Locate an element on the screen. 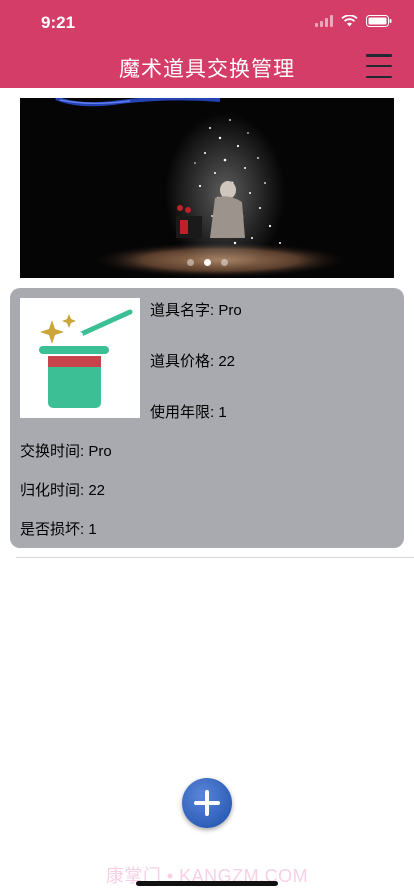 Image resolution: width=414 pixels, height=896 pixels. battery-icon is located at coordinates (379, 21).